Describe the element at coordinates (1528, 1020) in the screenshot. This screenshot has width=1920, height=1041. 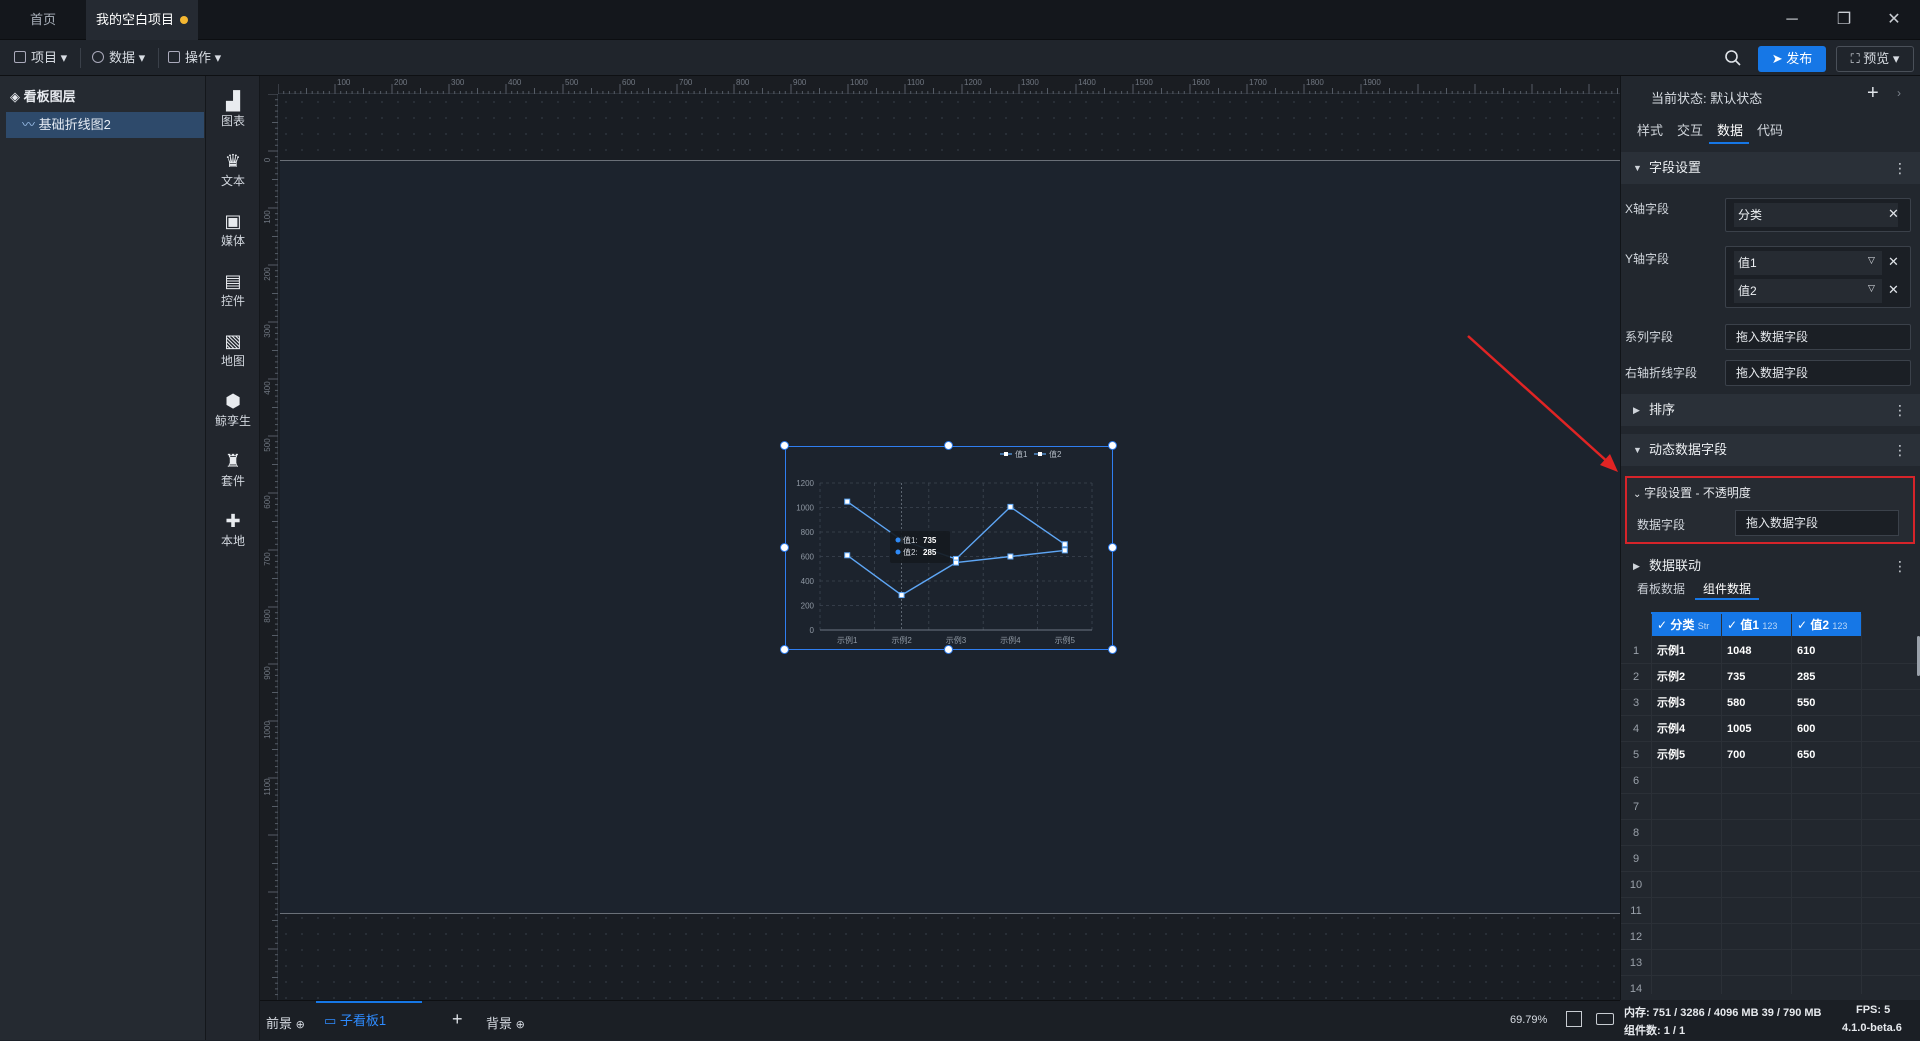
I see `zoom-level: 69.79%` at that location.